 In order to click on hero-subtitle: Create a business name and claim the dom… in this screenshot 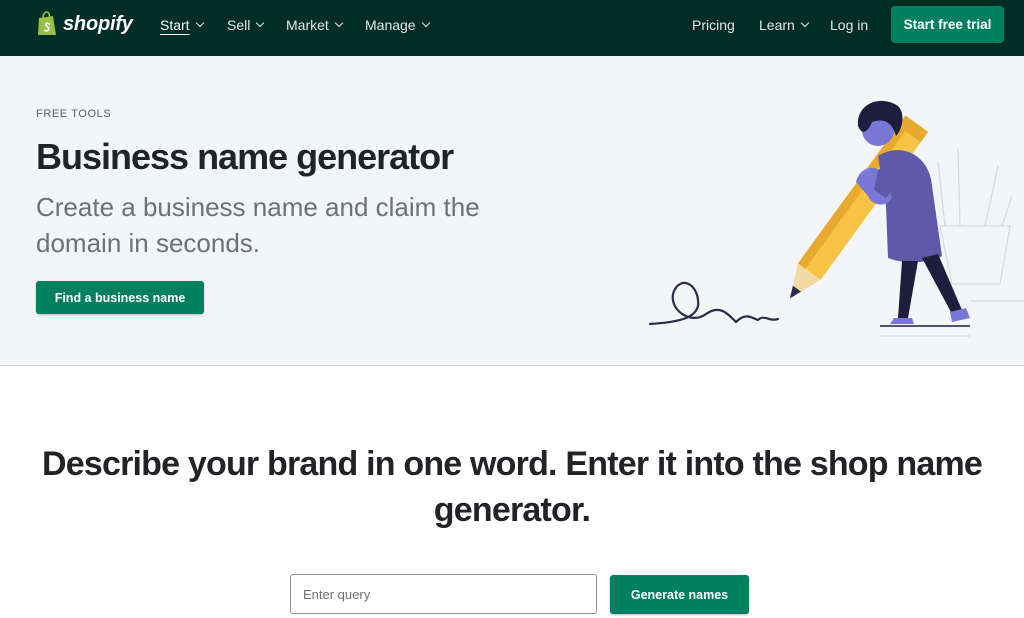, I will do `click(258, 225)`.